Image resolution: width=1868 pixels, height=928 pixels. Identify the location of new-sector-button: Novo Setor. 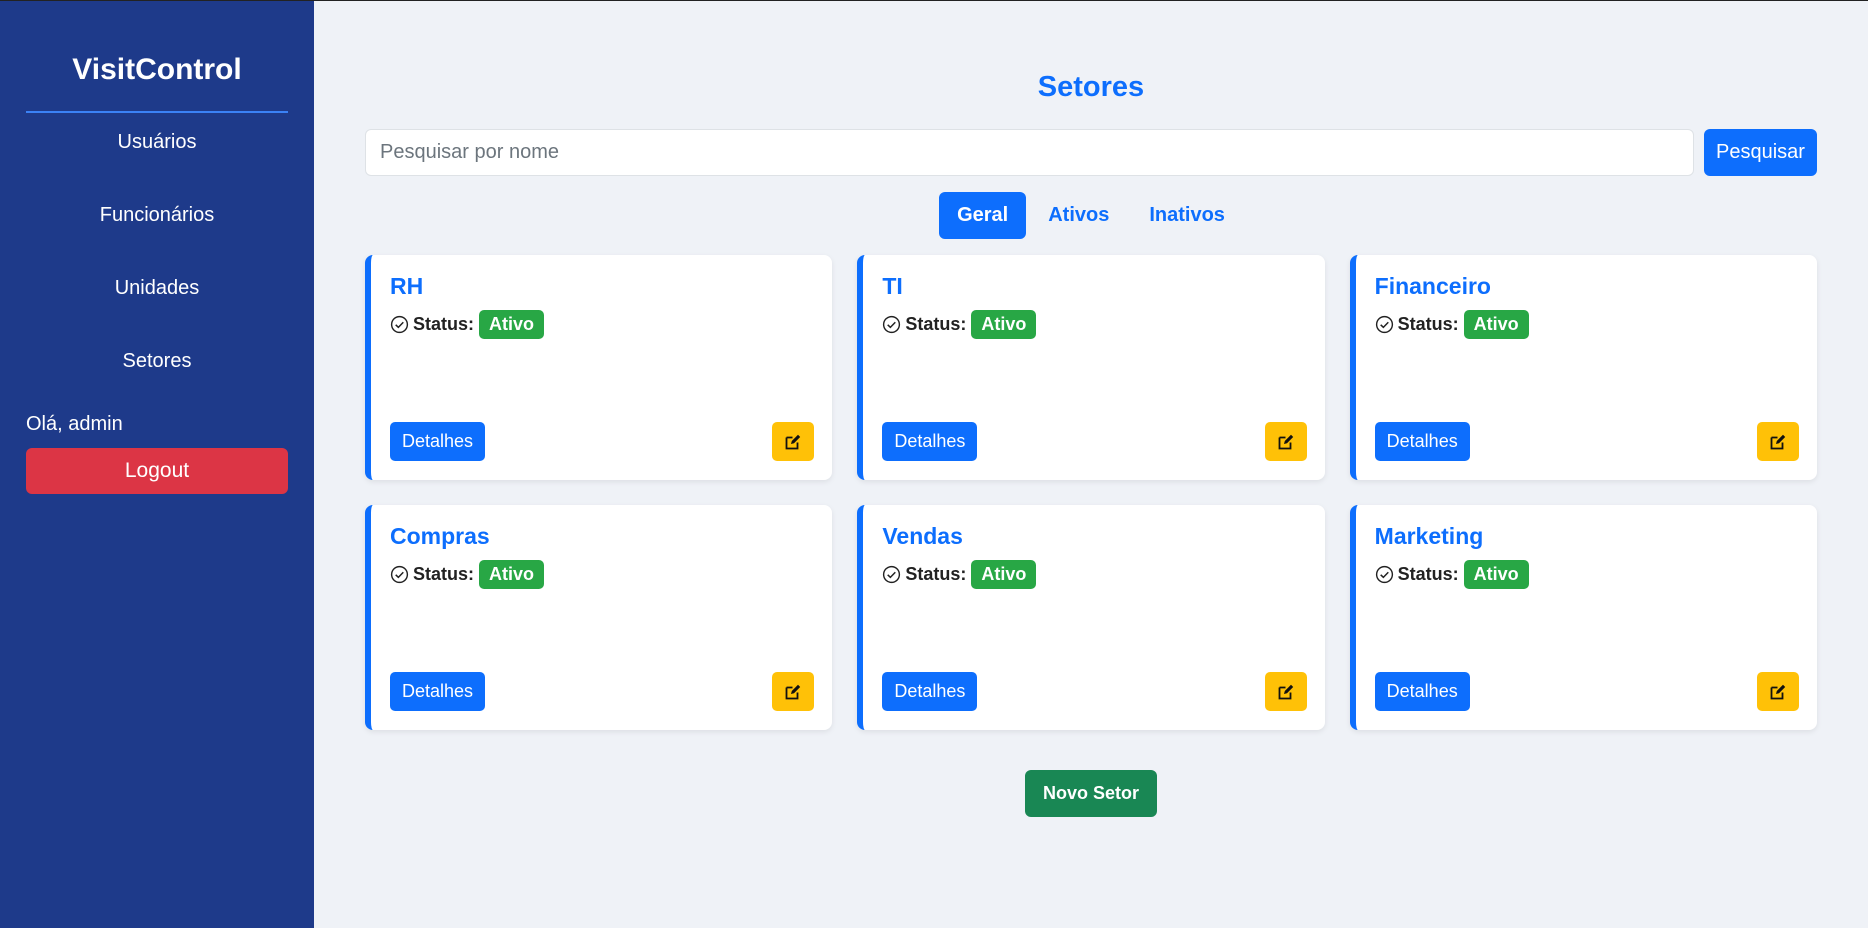
(1090, 793).